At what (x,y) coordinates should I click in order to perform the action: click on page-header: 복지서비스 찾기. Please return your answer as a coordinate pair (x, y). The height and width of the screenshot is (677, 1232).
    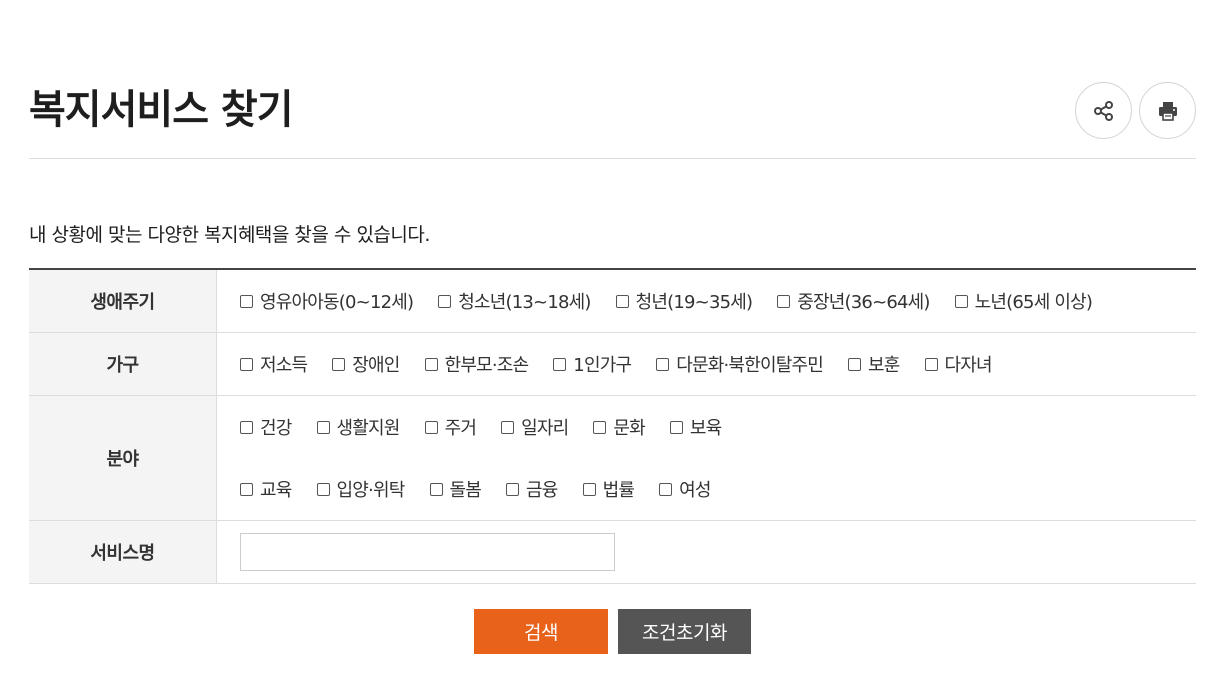
    Looking at the image, I should click on (612, 118).